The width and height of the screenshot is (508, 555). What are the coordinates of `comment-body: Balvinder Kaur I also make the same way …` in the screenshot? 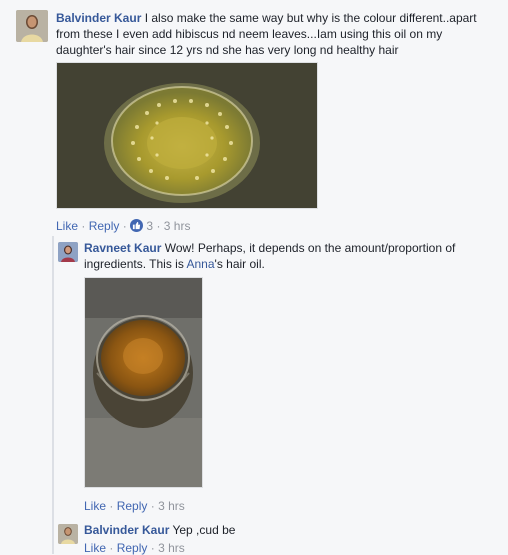 It's located at (276, 34).